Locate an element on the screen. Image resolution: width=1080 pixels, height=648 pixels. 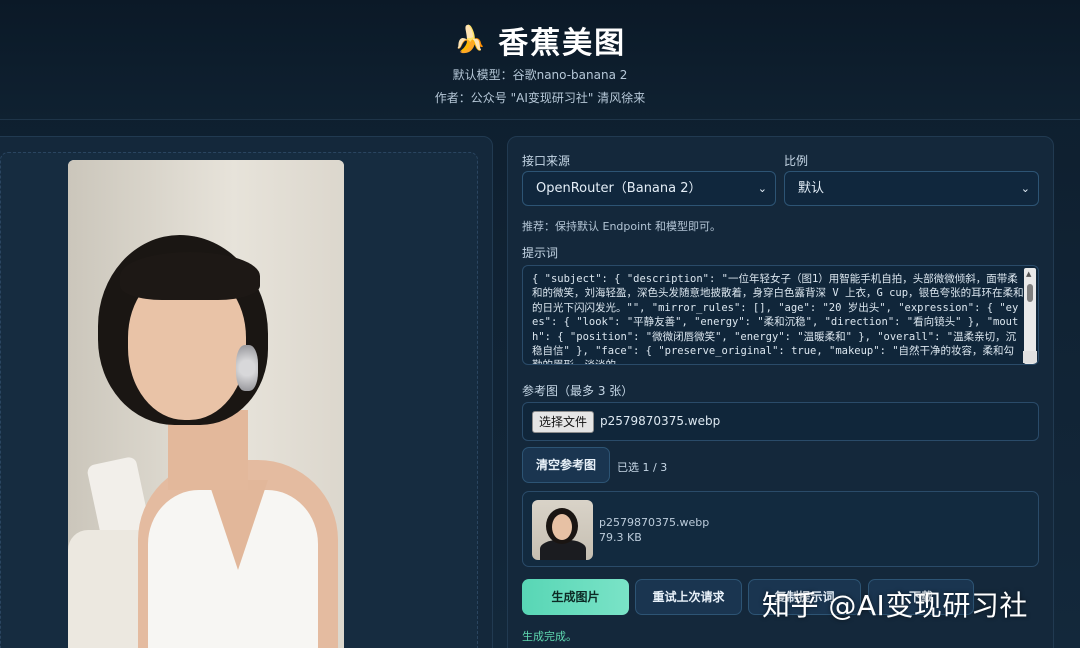
prompt-label: 提示词 is located at coordinates (540, 253).